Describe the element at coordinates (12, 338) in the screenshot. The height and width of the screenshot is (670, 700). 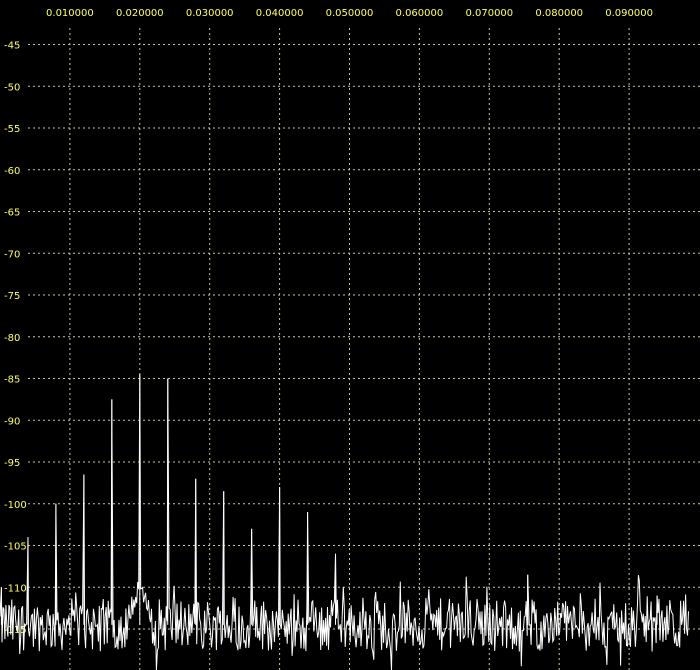
I see `y-tick-label: -80` at that location.